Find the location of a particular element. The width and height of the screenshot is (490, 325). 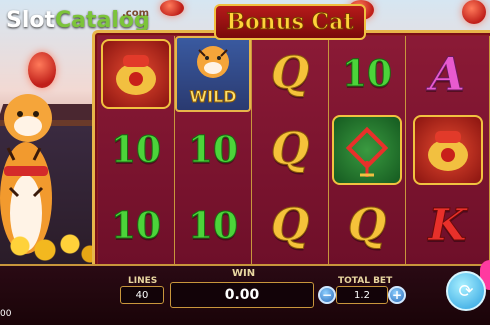

lines-label: LINES is located at coordinates (143, 281).